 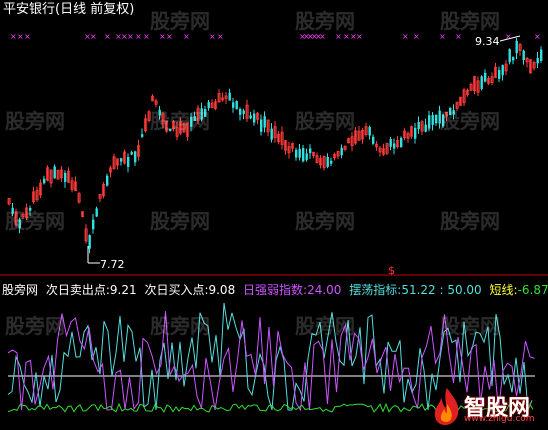 What do you see at coordinates (375, 290) in the screenshot?
I see `swing-label: 摆荡指标:` at bounding box center [375, 290].